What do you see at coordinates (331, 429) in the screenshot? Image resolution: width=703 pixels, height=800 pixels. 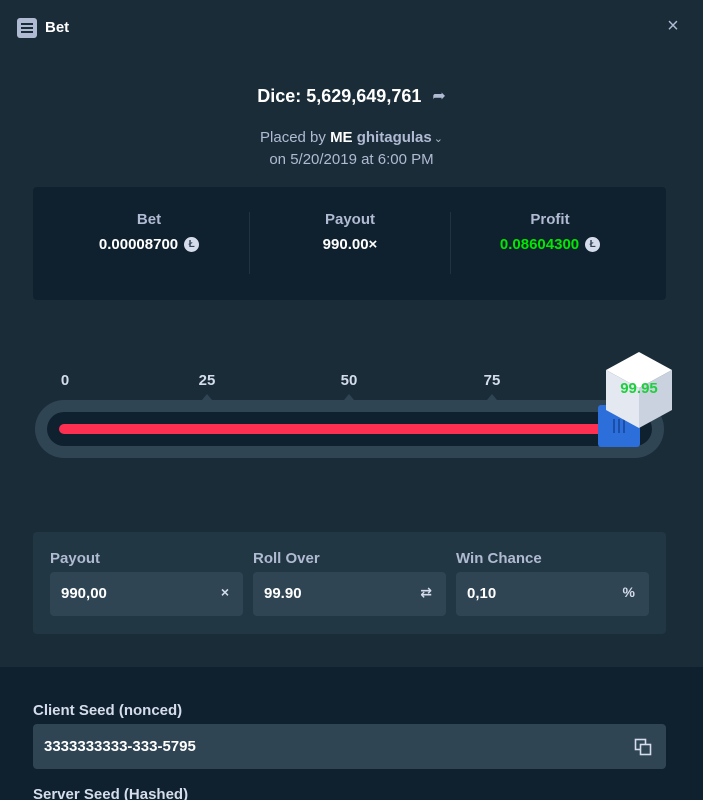 I see `slider-fill` at bounding box center [331, 429].